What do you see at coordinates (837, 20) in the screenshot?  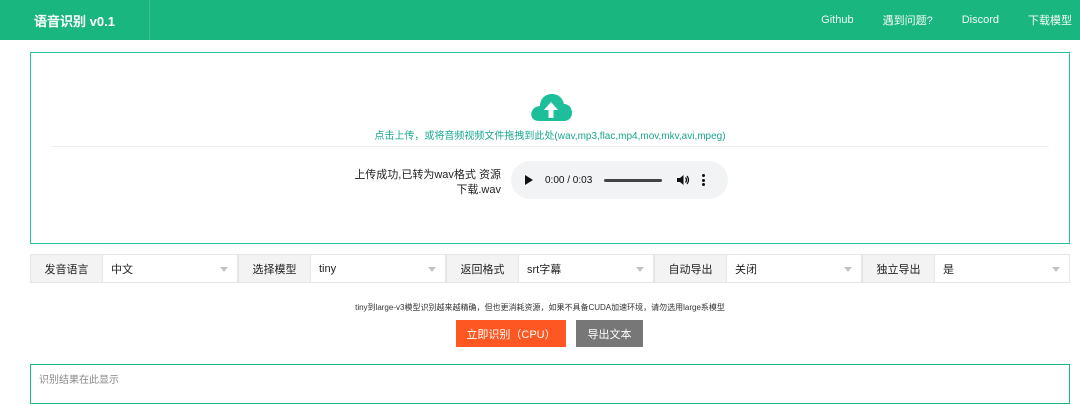 I see `nav-link-github: Github` at bounding box center [837, 20].